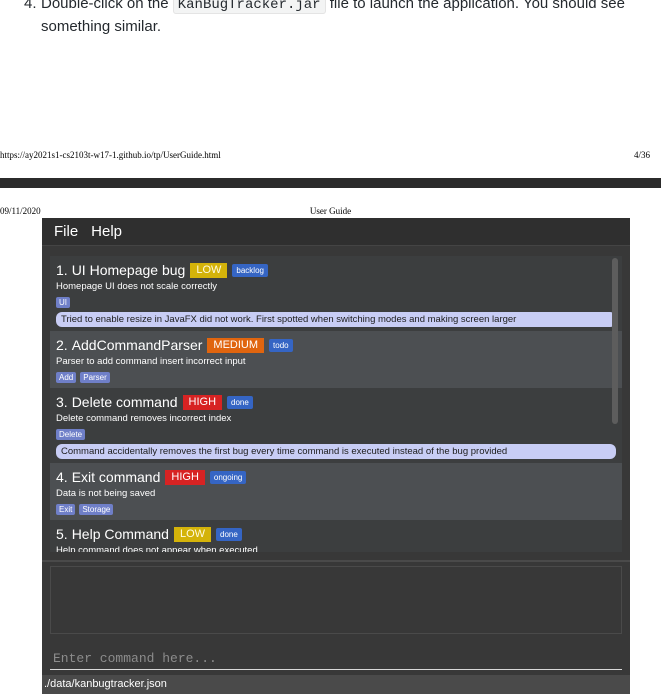  Describe the element at coordinates (330, 183) in the screenshot. I see `page-separator` at that location.